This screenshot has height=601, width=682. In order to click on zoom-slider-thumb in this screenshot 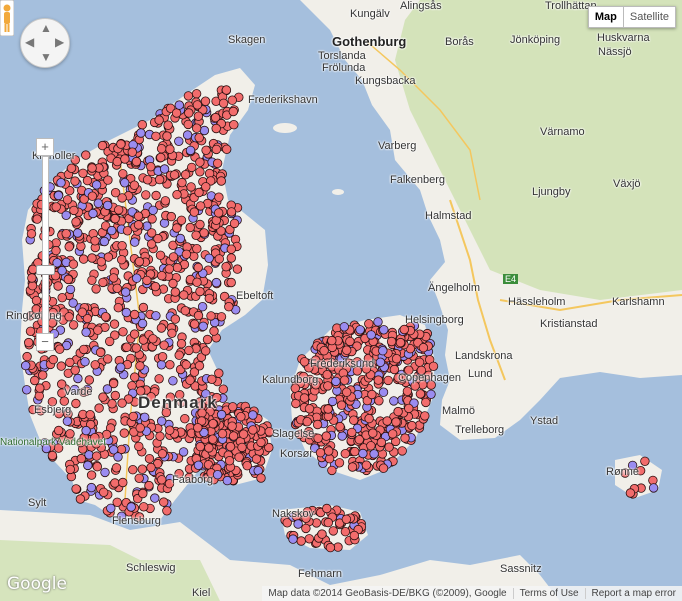, I will do `click(45, 270)`.